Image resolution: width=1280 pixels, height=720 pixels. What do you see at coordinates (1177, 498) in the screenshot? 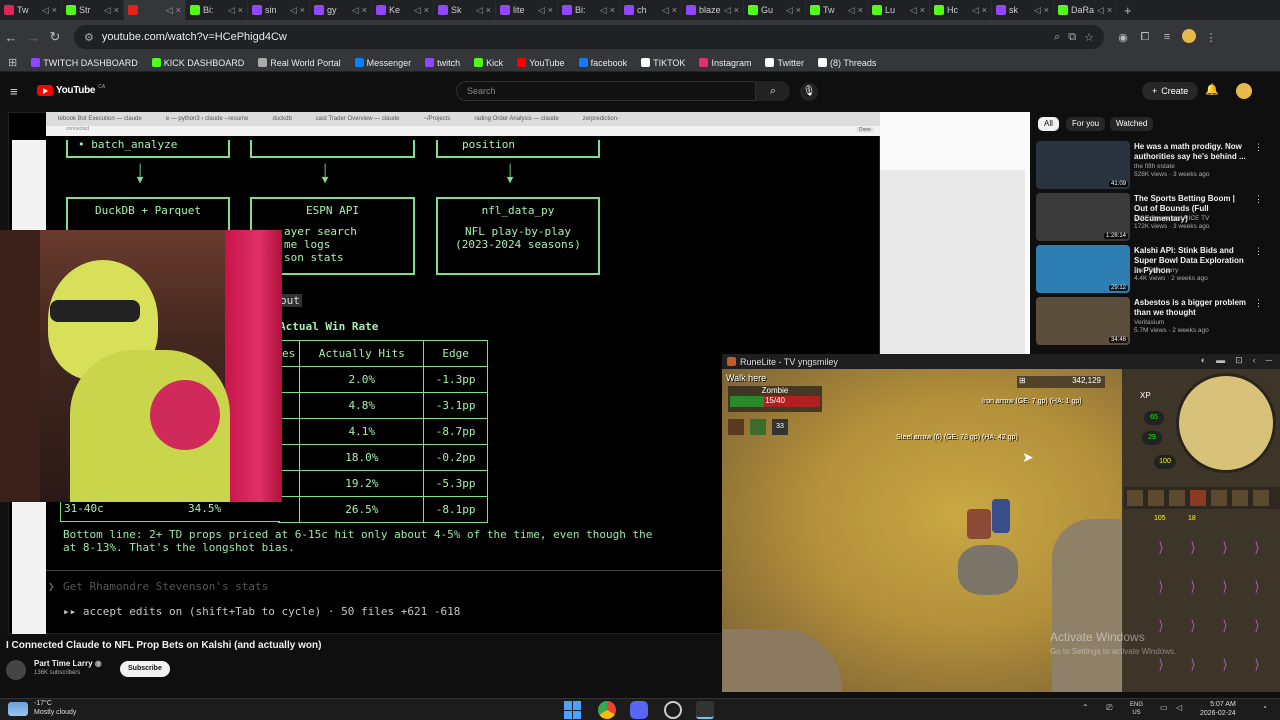
I see `quest-tab-icon` at bounding box center [1177, 498].